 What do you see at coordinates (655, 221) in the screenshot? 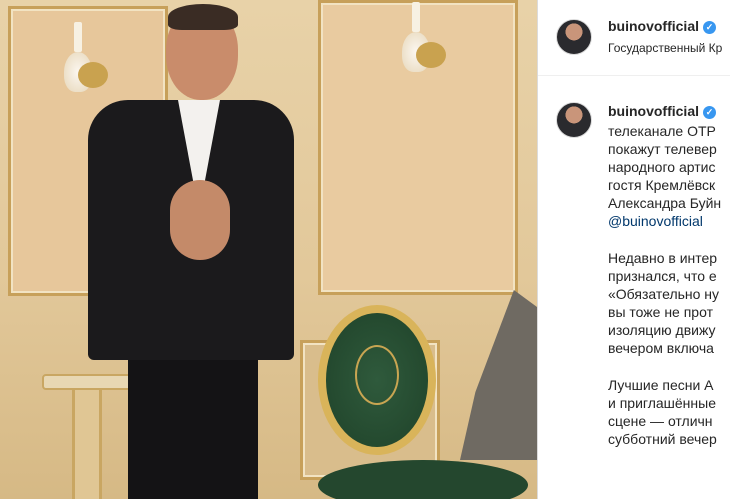
I see `mention-link: @buinovofficial` at bounding box center [655, 221].